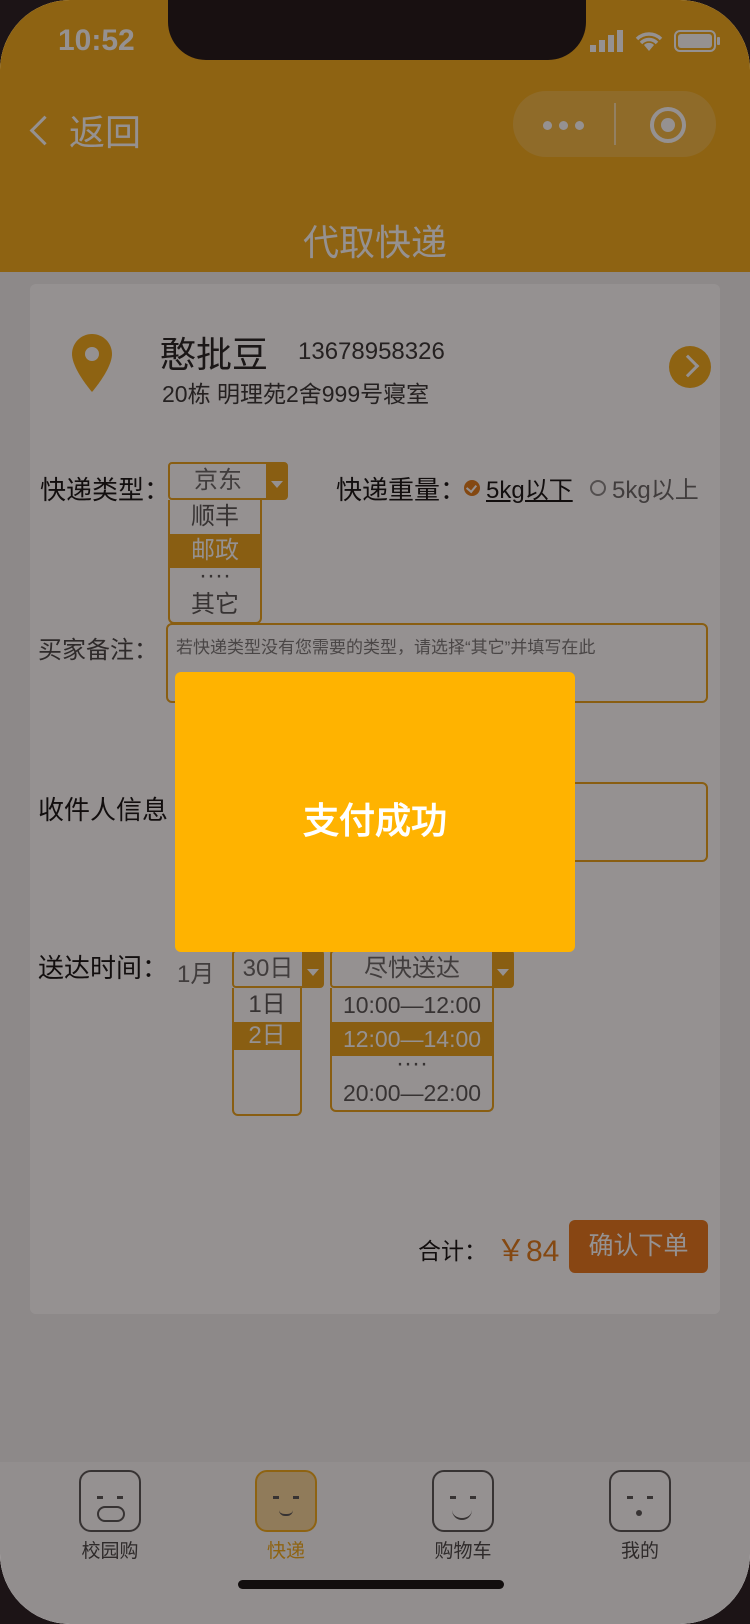 This screenshot has width=750, height=1624. Describe the element at coordinates (374, 820) in the screenshot. I see `toast-message: 支付成功` at that location.